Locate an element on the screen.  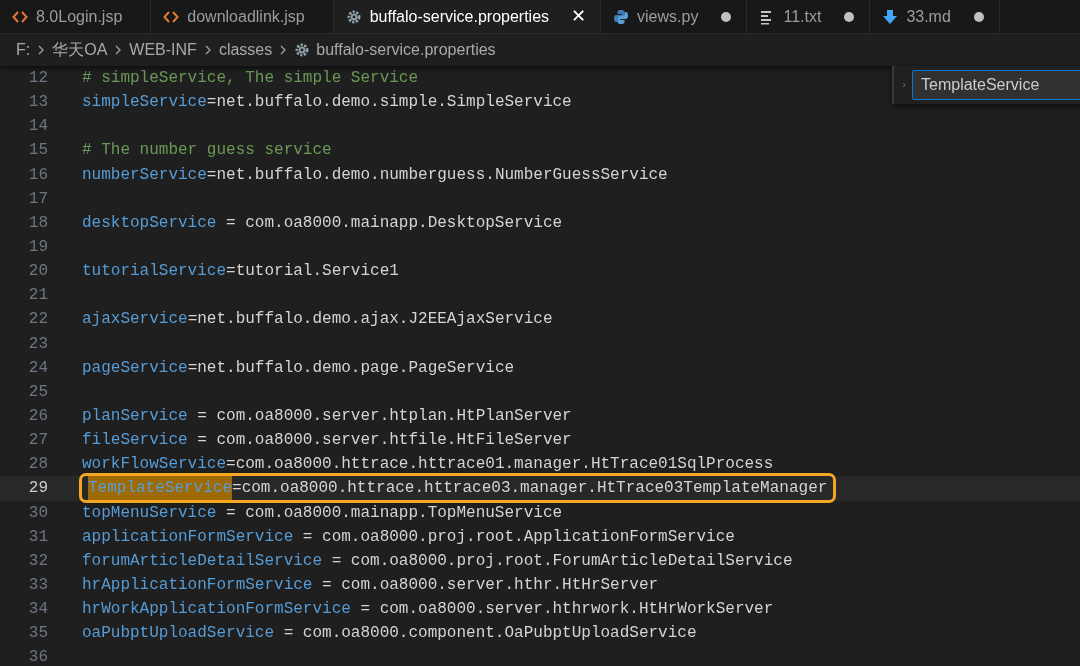
property-value: =com.oa8000.httrace.httrace01.manager.HtTrace01SqlProcess is located at coordinates (500, 465).